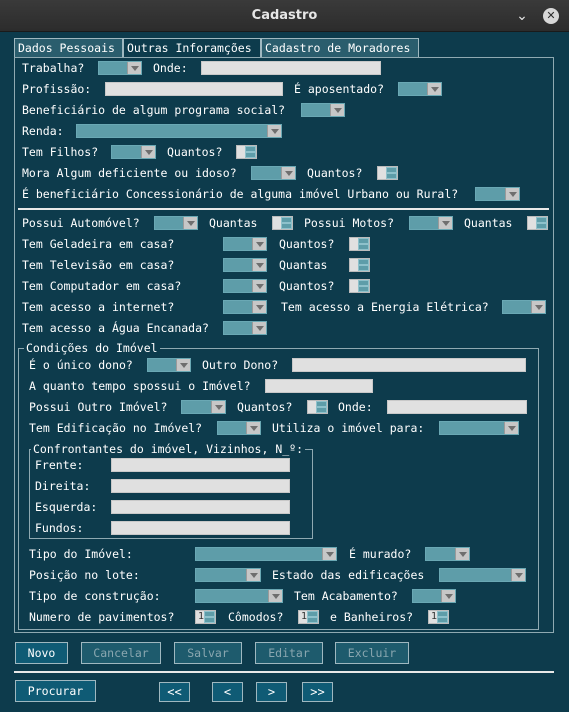 The height and width of the screenshot is (712, 569). What do you see at coordinates (203, 407) in the screenshot?
I see `outro-imovel-combo` at bounding box center [203, 407].